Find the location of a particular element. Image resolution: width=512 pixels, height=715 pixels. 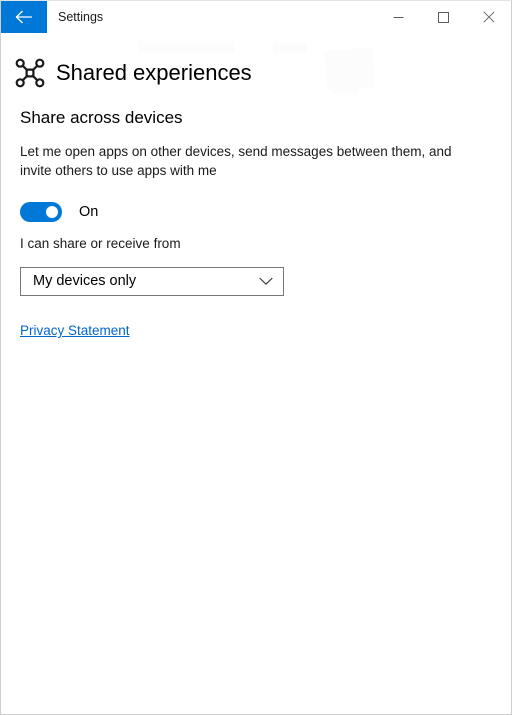

minimize-icon is located at coordinates (398, 17).